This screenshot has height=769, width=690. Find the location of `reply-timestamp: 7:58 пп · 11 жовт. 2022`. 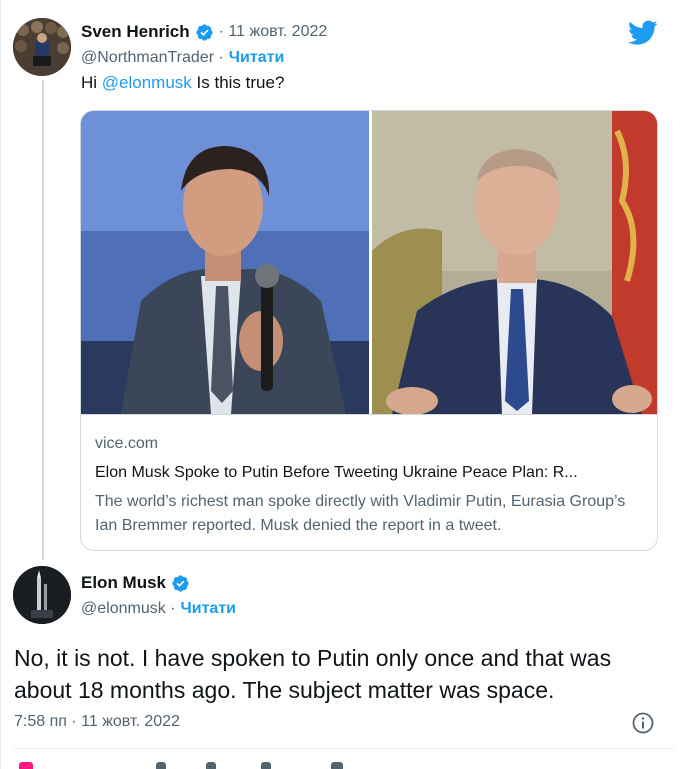

reply-timestamp: 7:58 пп · 11 жовт. 2022 is located at coordinates (97, 722).